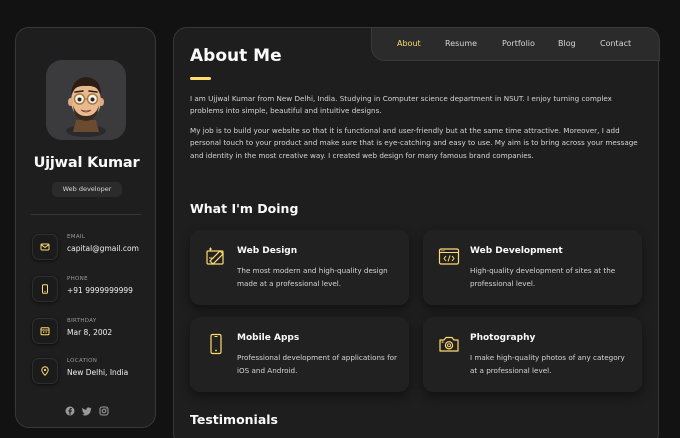 This screenshot has height=438, width=680. I want to click on page-title: About Me, so click(236, 56).